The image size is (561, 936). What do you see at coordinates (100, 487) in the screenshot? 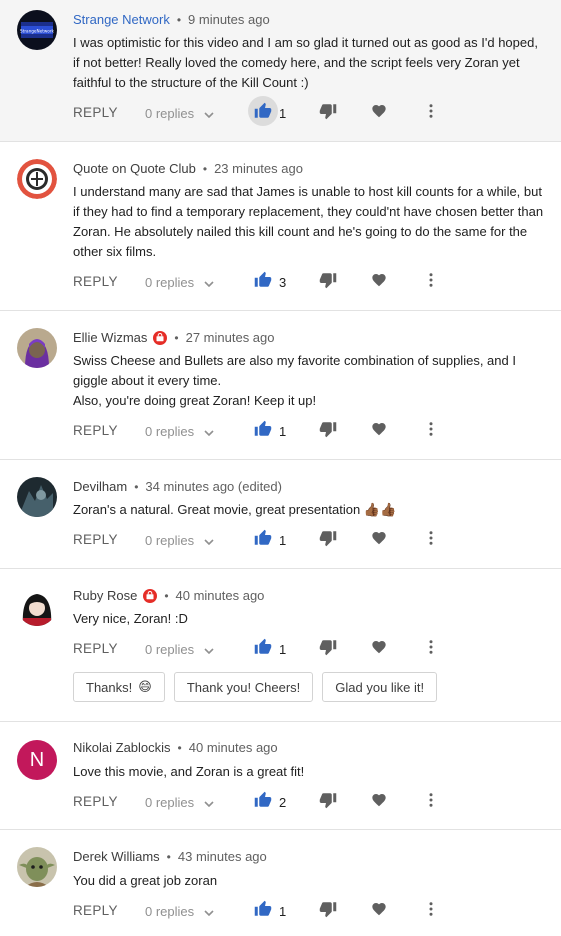
I see `author-name: Devilham` at bounding box center [100, 487].